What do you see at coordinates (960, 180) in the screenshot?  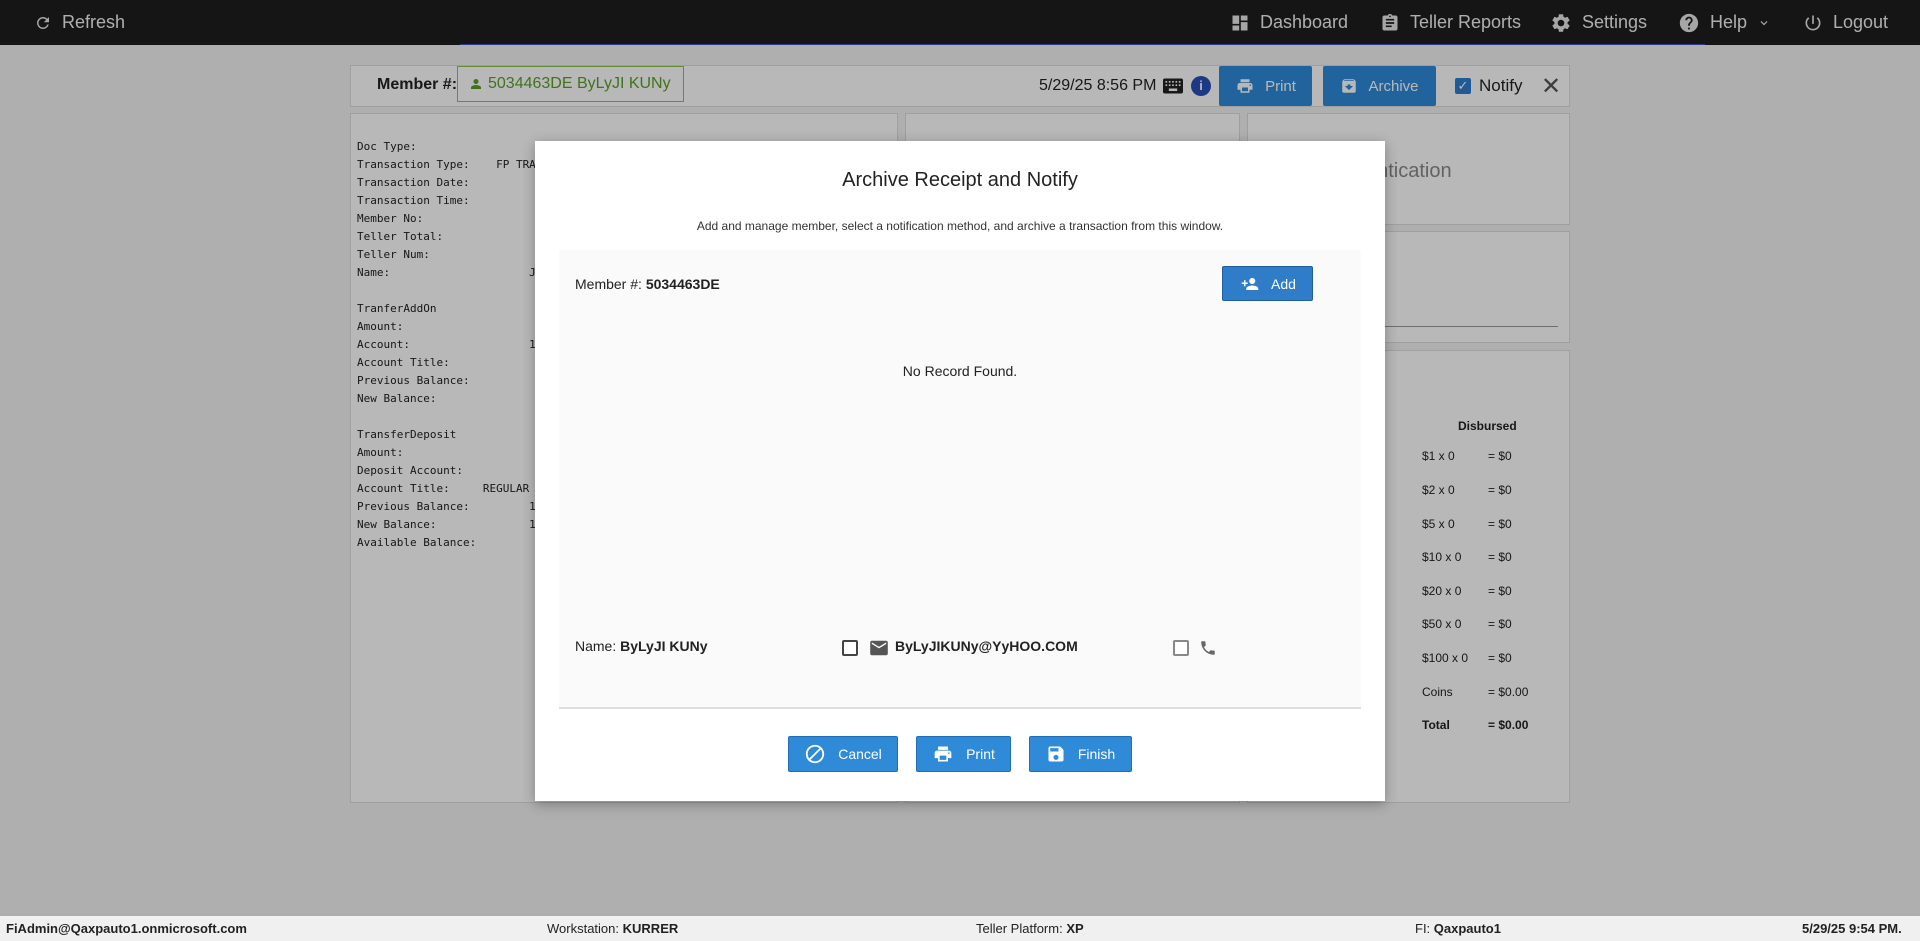 I see `dialog-title: Archive Receipt and Notify` at bounding box center [960, 180].